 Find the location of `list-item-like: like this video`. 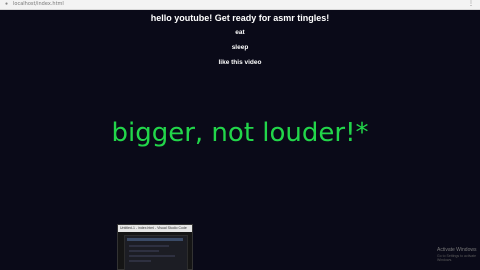

list-item-like: like this video is located at coordinates (240, 62).